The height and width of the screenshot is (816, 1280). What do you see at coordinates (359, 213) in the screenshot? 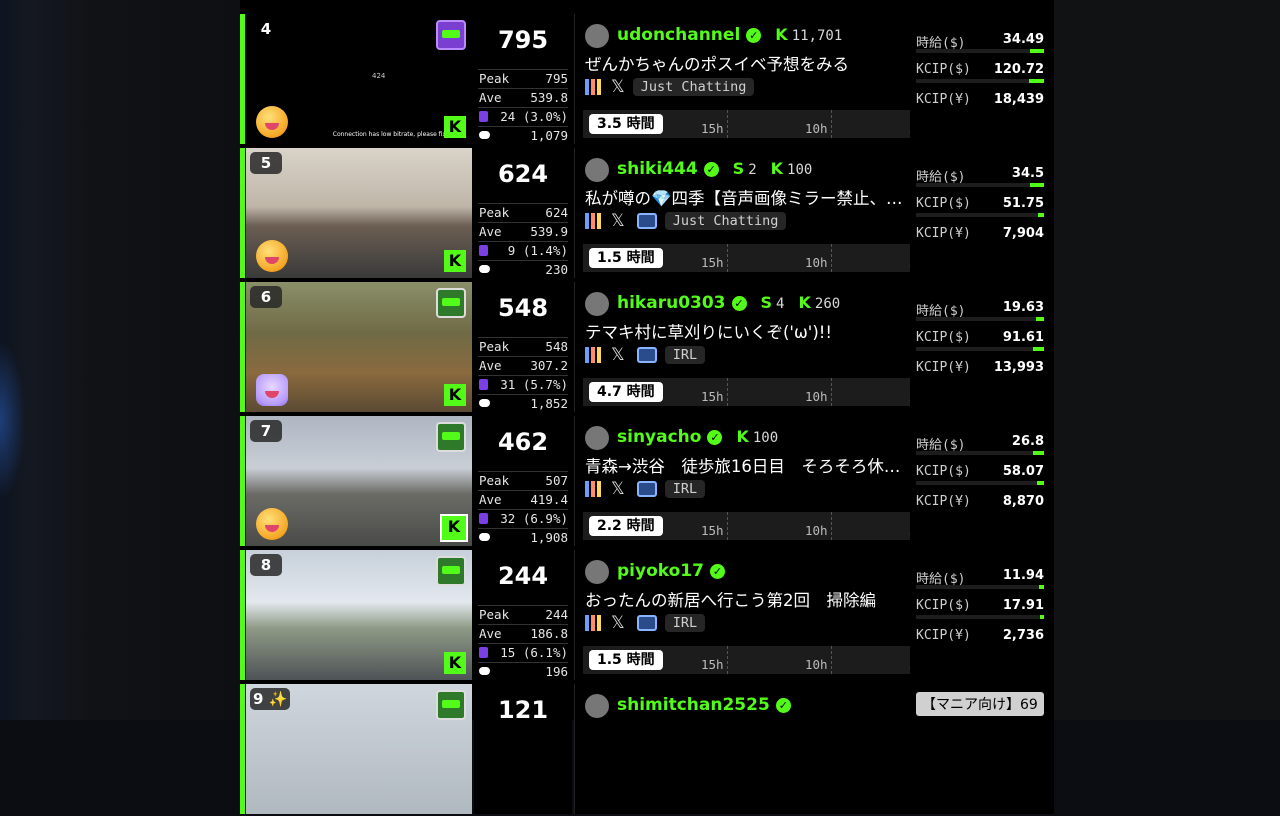
I see `stream-thumbnail: 5K` at bounding box center [359, 213].